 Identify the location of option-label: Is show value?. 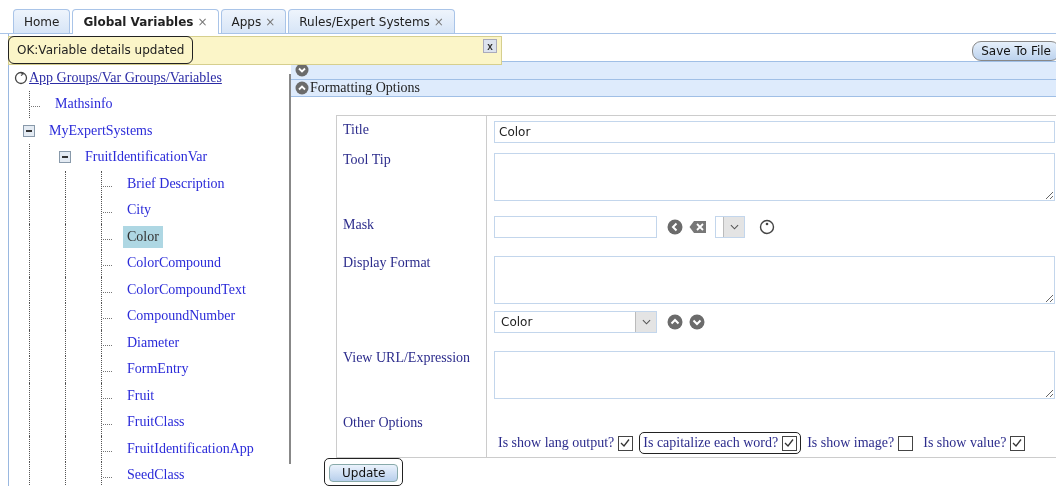
(965, 443).